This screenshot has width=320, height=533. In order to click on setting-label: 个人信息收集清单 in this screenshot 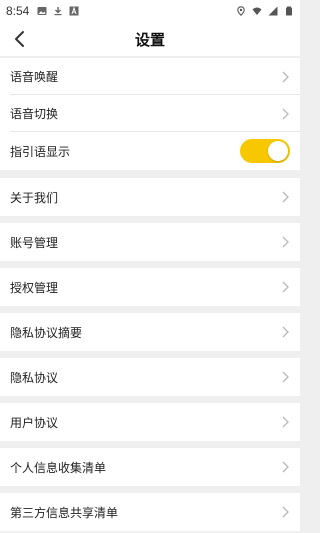, I will do `click(58, 467)`.